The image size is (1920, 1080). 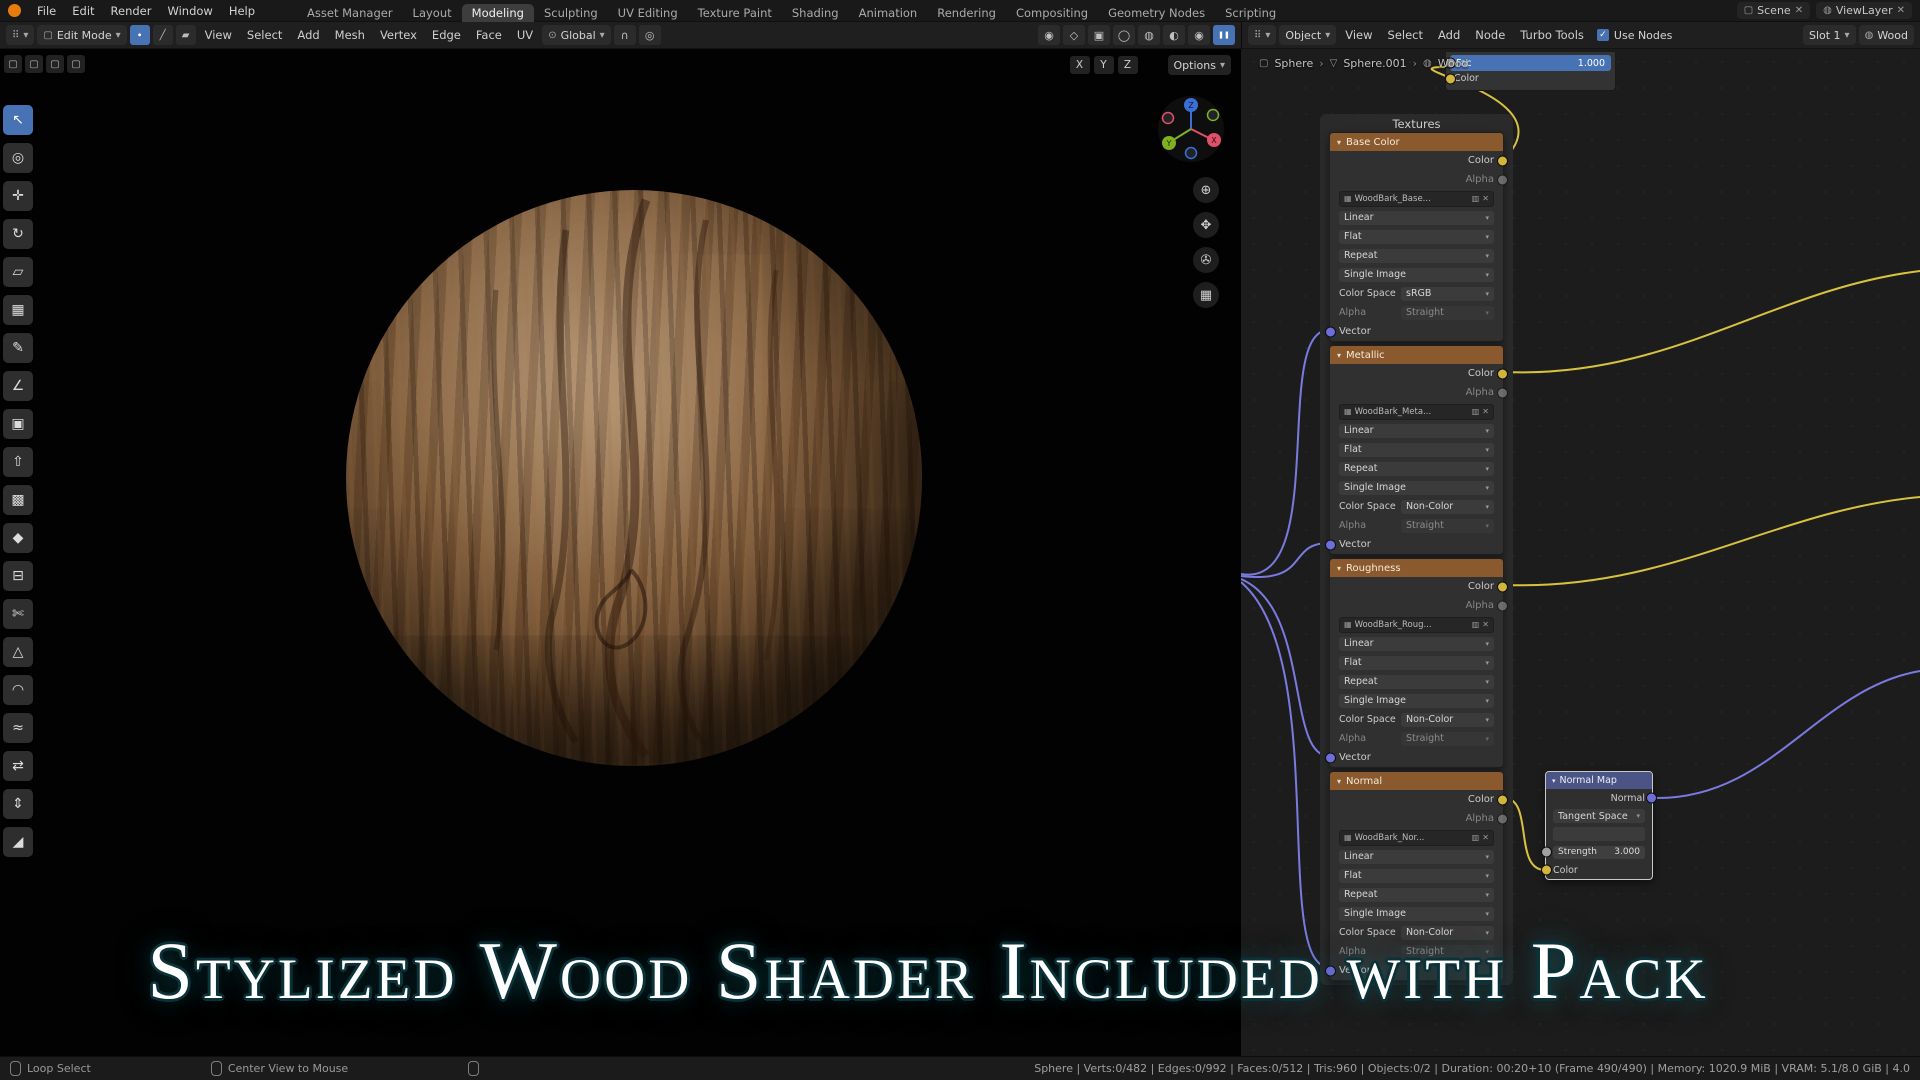 What do you see at coordinates (242, 11) in the screenshot?
I see `menu-help: Help` at bounding box center [242, 11].